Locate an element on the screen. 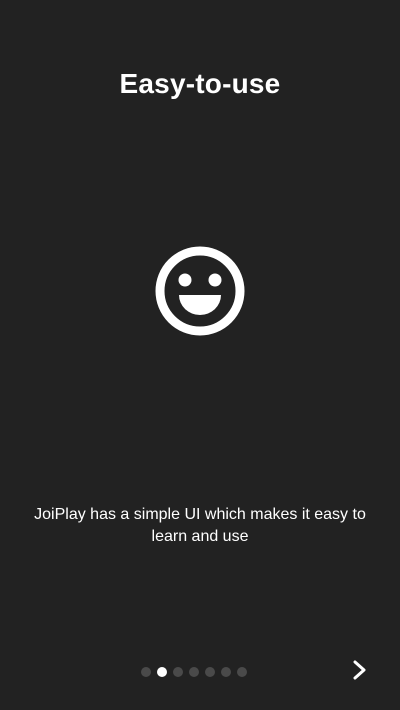 Image resolution: width=400 pixels, height=710 pixels. smiley-face-icon is located at coordinates (200, 291).